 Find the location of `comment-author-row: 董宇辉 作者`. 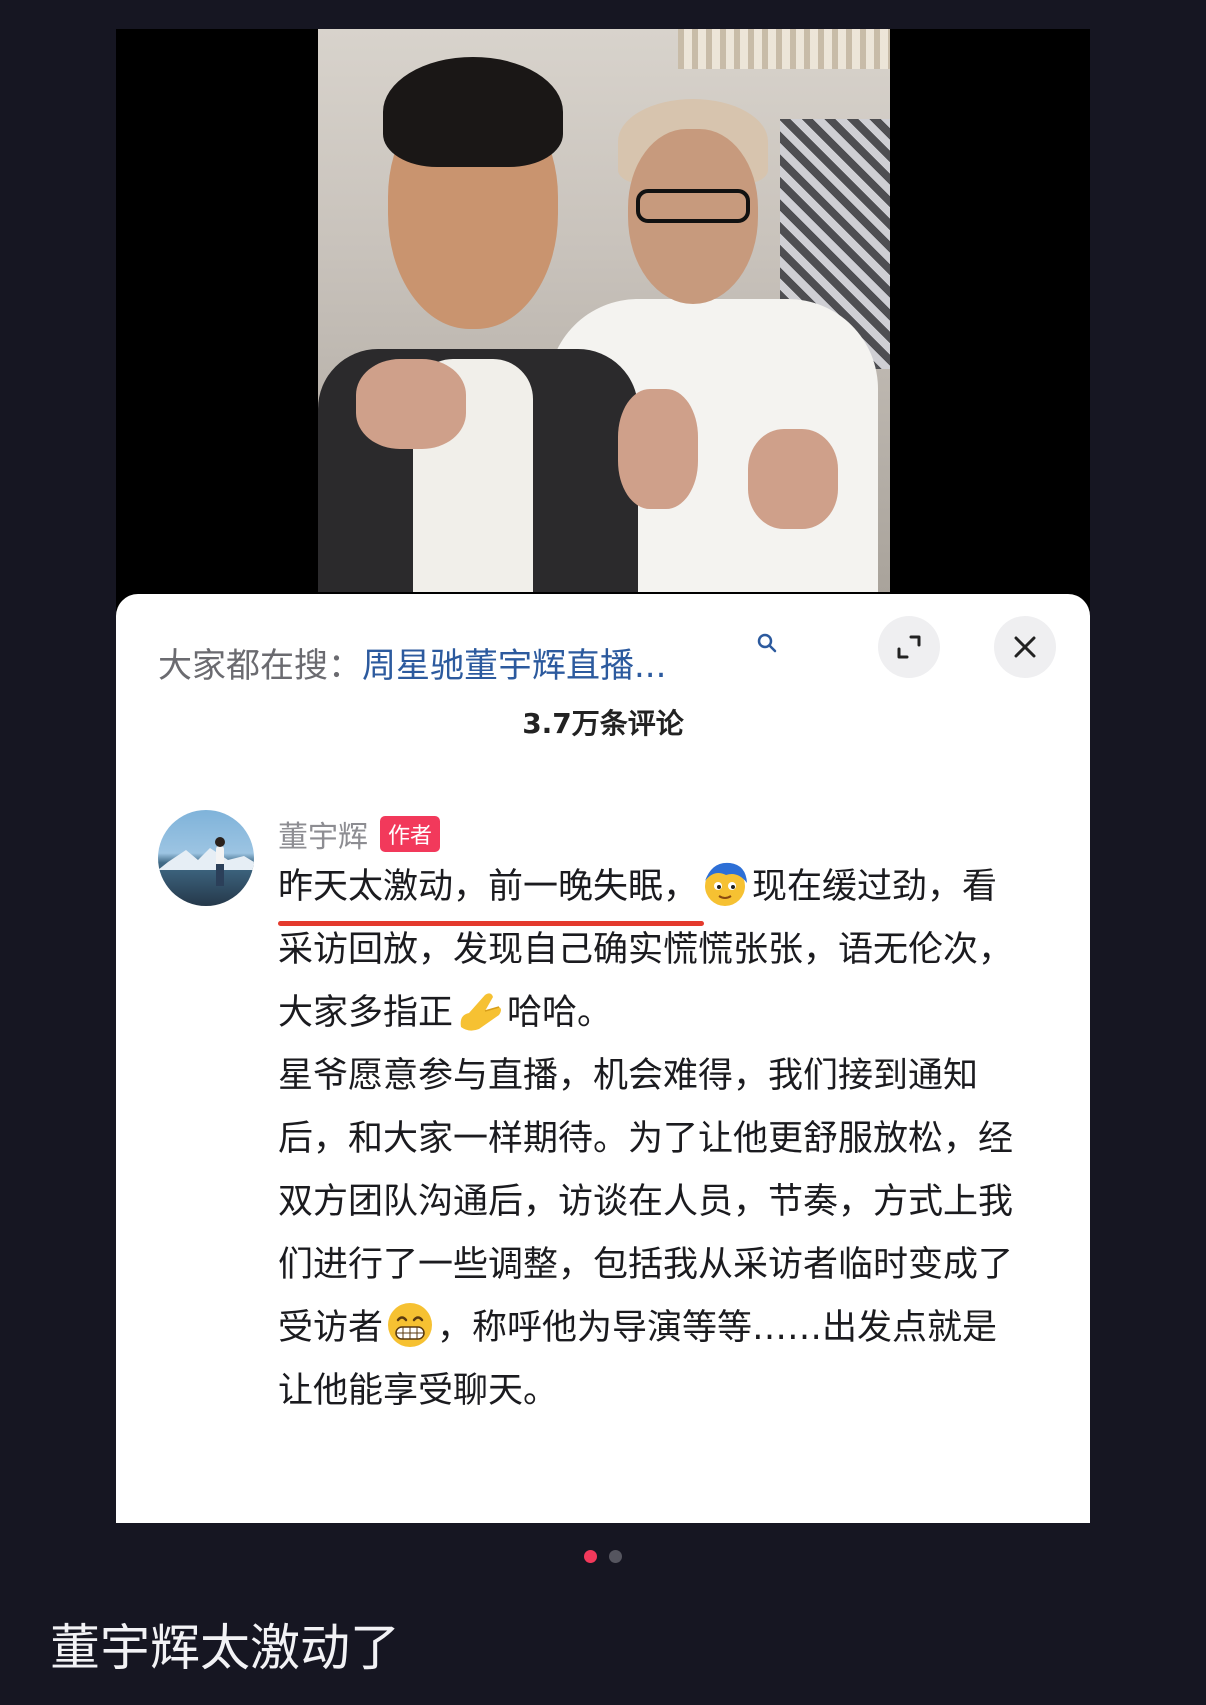

comment-author-row: 董宇辉 作者 is located at coordinates (359, 834).